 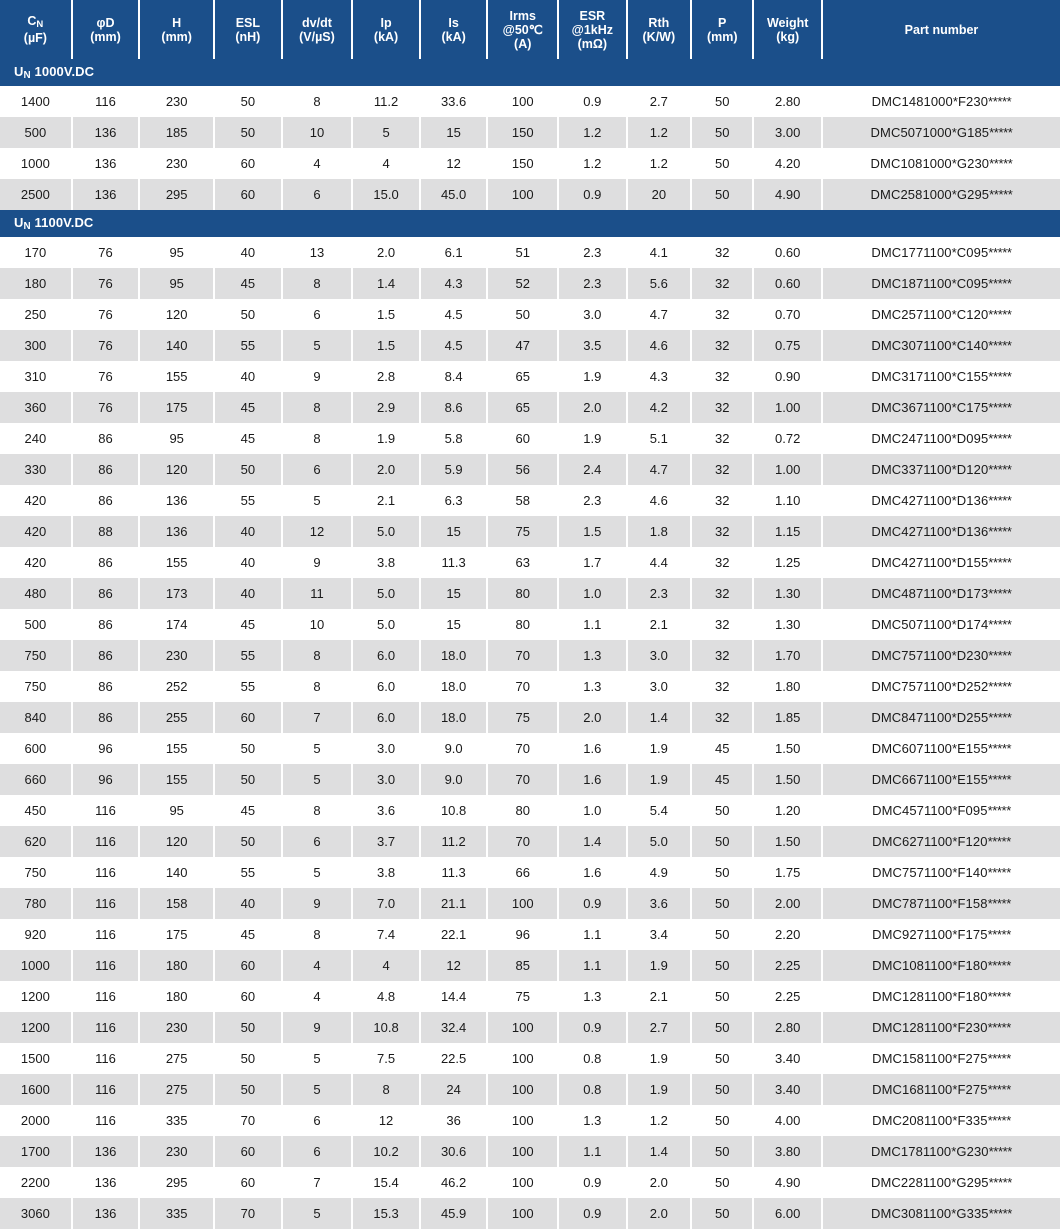 What do you see at coordinates (249, 345) in the screenshot?
I see `cell-esl: 55` at bounding box center [249, 345].